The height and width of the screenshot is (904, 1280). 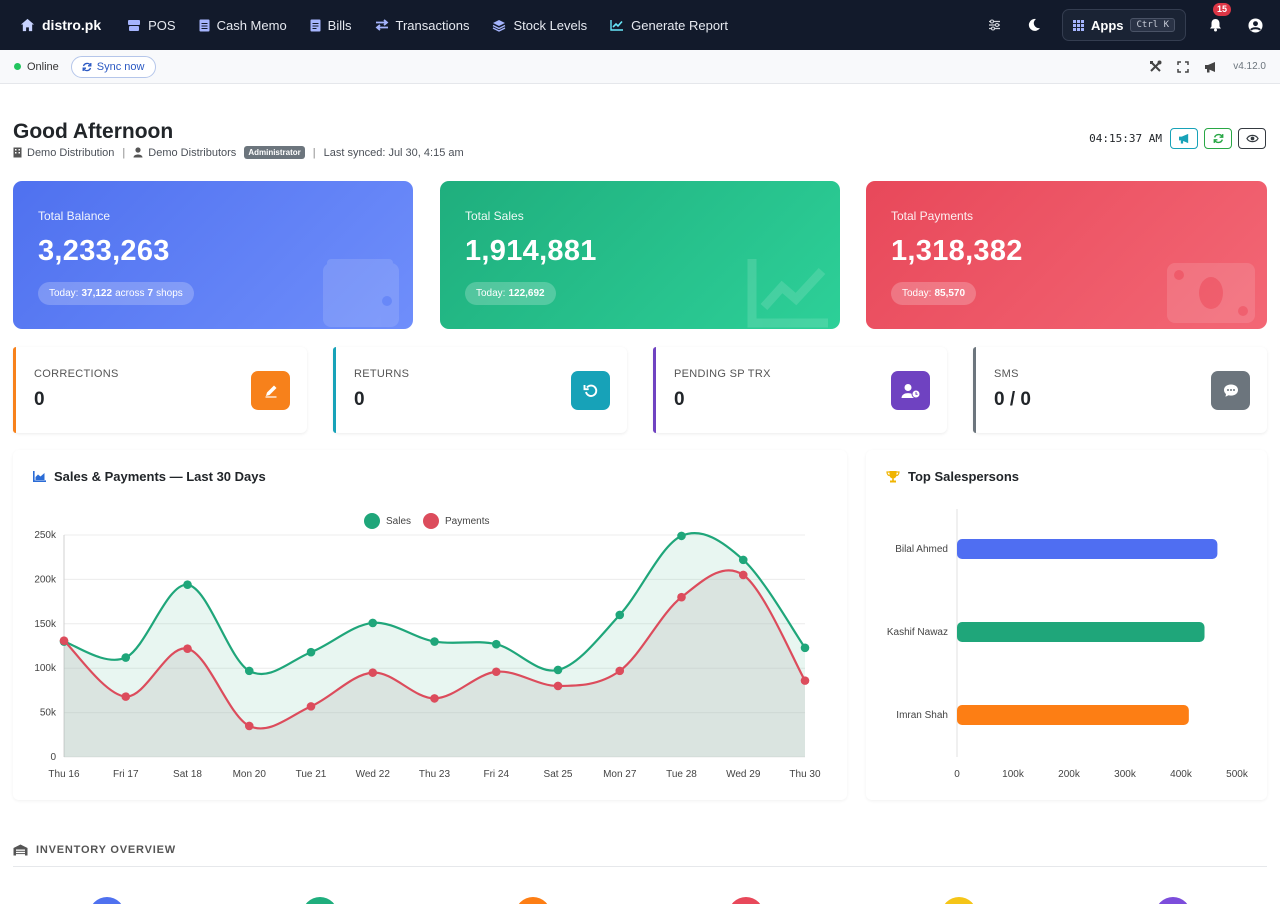 I want to click on x-tick-label: 300k, so click(x=1125, y=774).